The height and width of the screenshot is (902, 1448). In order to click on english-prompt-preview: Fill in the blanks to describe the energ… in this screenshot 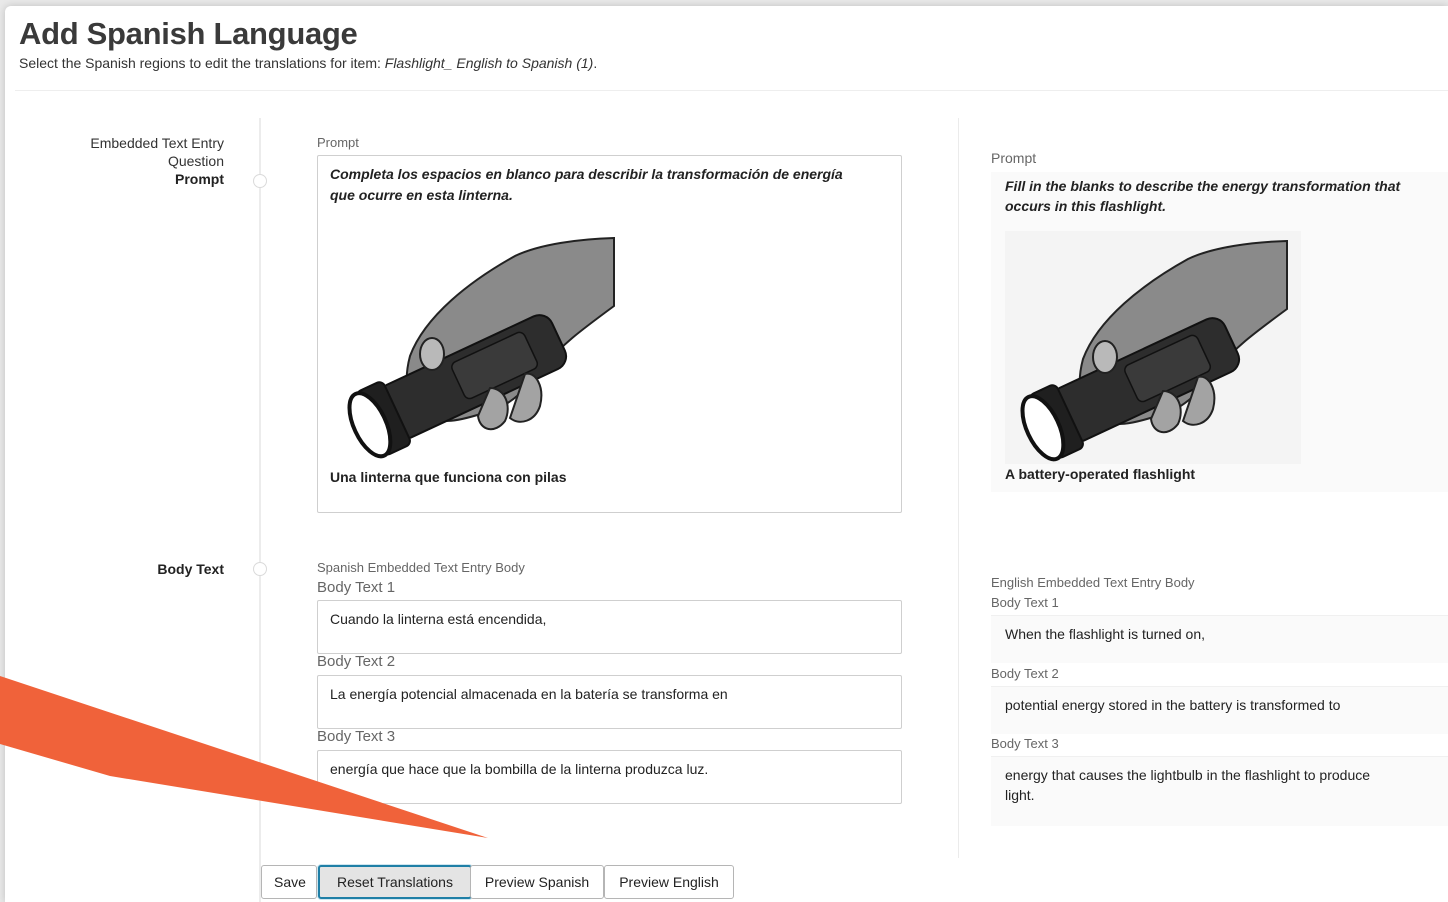, I will do `click(1219, 332)`.